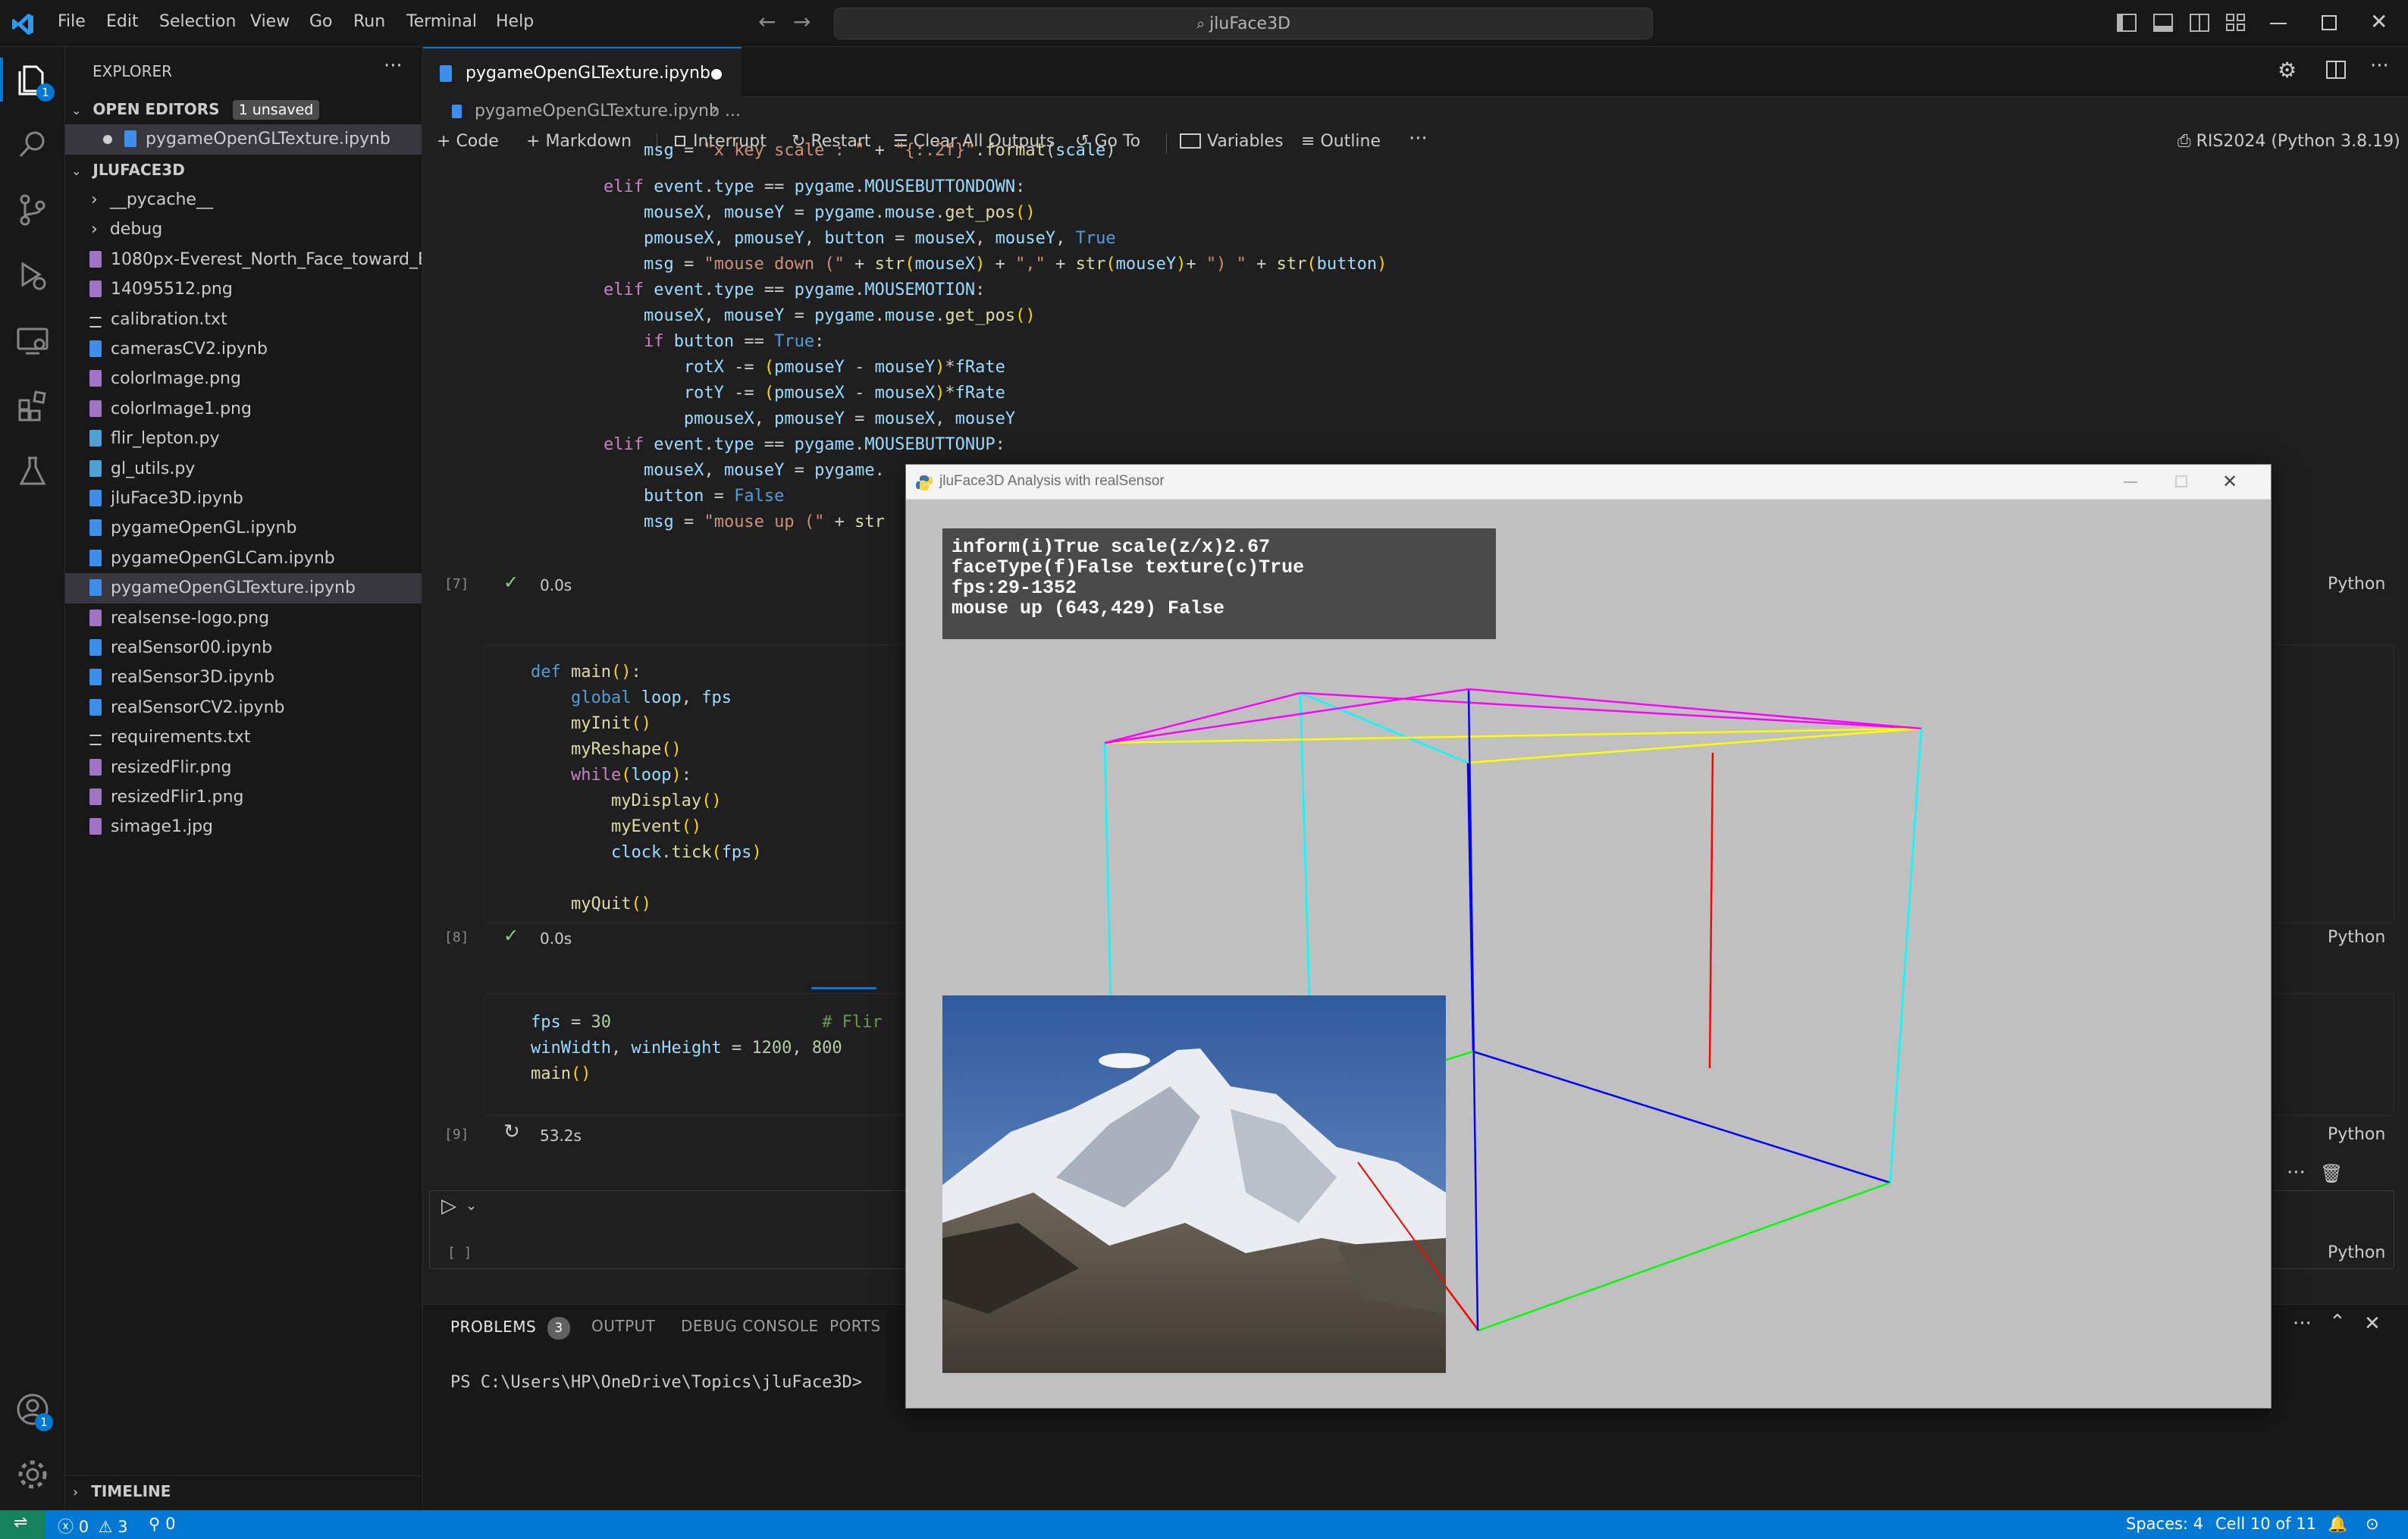 The width and height of the screenshot is (2408, 1539). What do you see at coordinates (181, 738) in the screenshot?
I see `file-tree-label: requirements.txt` at bounding box center [181, 738].